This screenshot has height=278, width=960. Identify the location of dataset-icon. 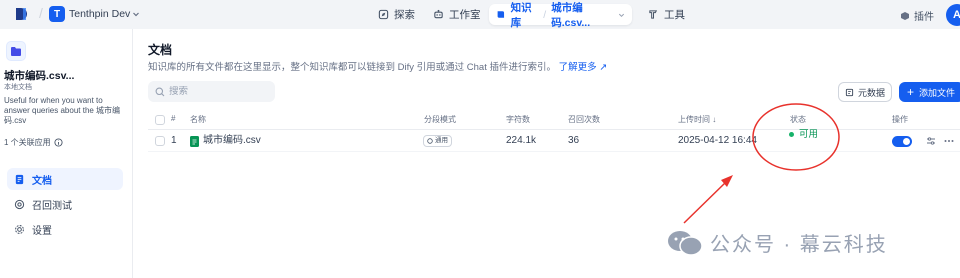
(16, 51).